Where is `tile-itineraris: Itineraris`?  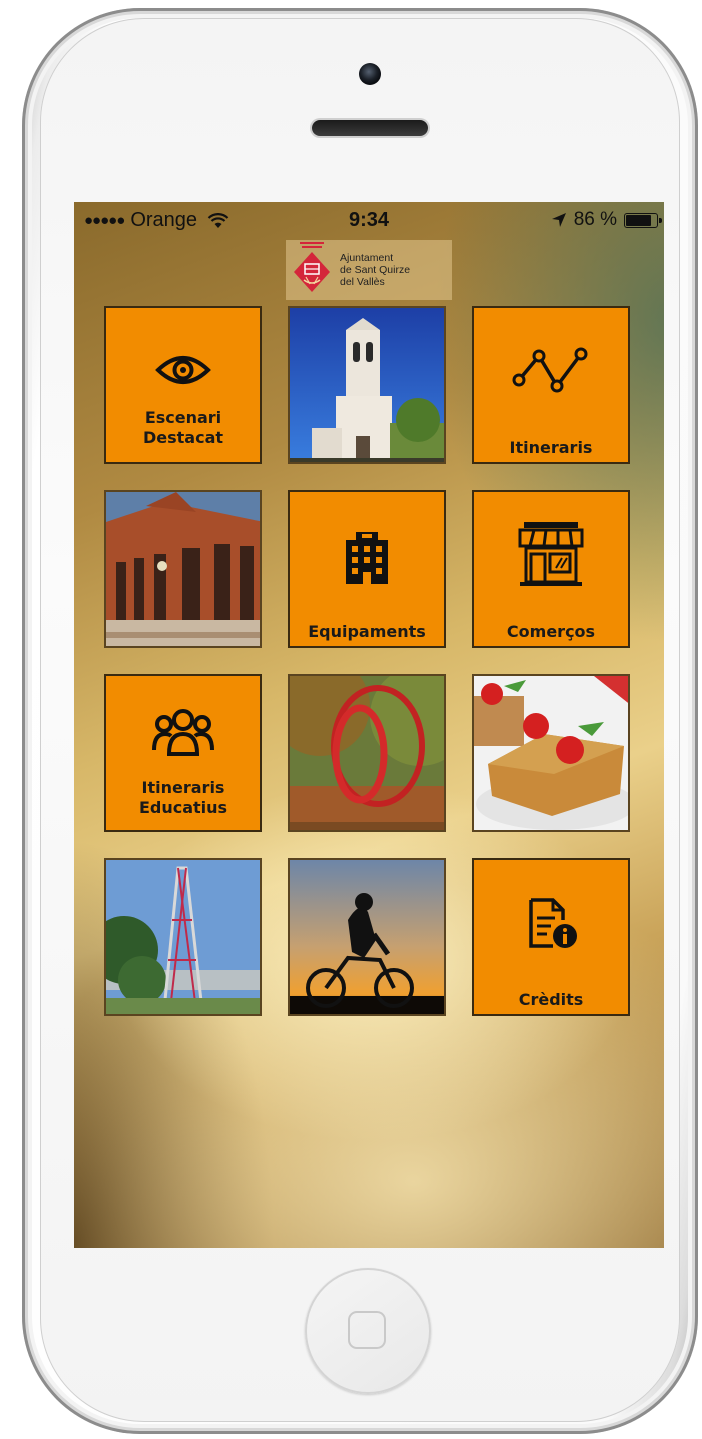 tile-itineraris: Itineraris is located at coordinates (551, 385).